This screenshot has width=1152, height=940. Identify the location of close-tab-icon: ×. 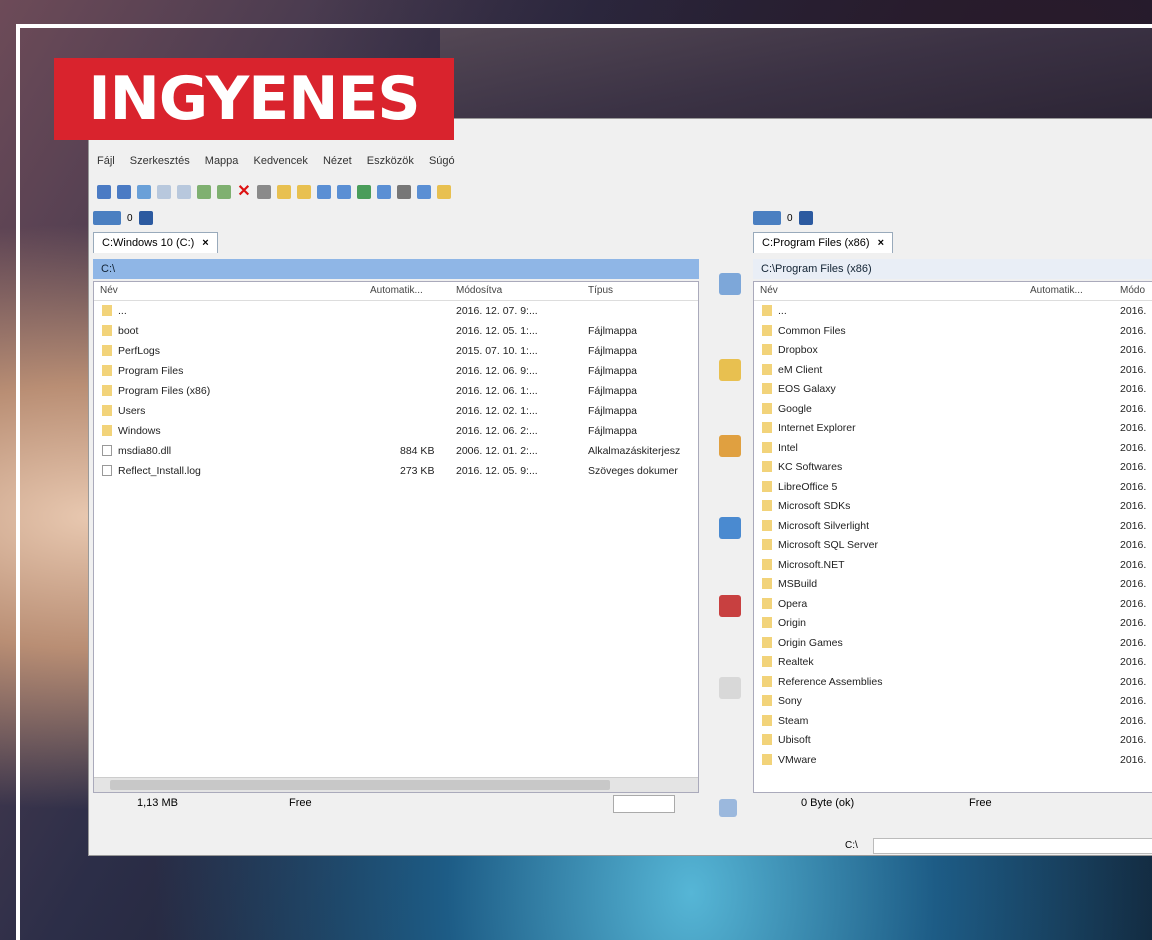
(205, 243).